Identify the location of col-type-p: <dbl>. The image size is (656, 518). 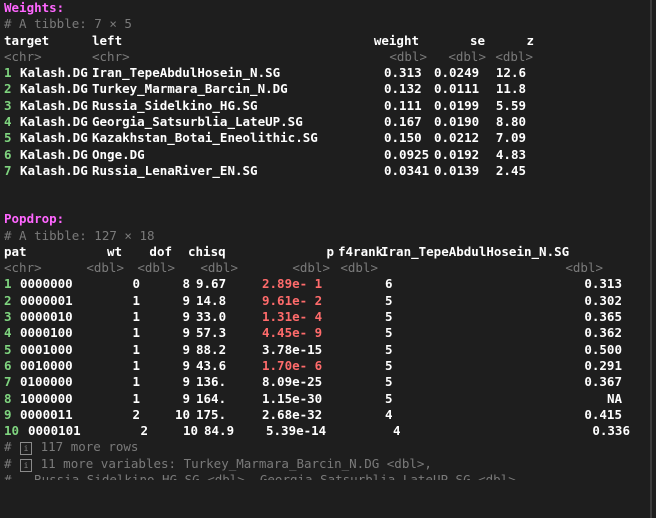
(311, 268).